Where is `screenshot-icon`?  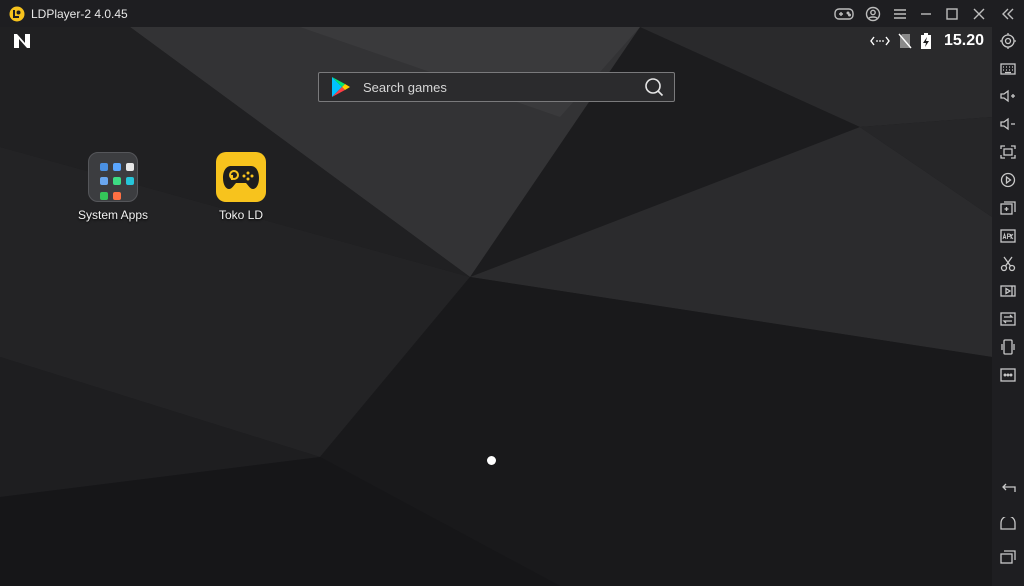
screenshot-icon is located at coordinates (1008, 264).